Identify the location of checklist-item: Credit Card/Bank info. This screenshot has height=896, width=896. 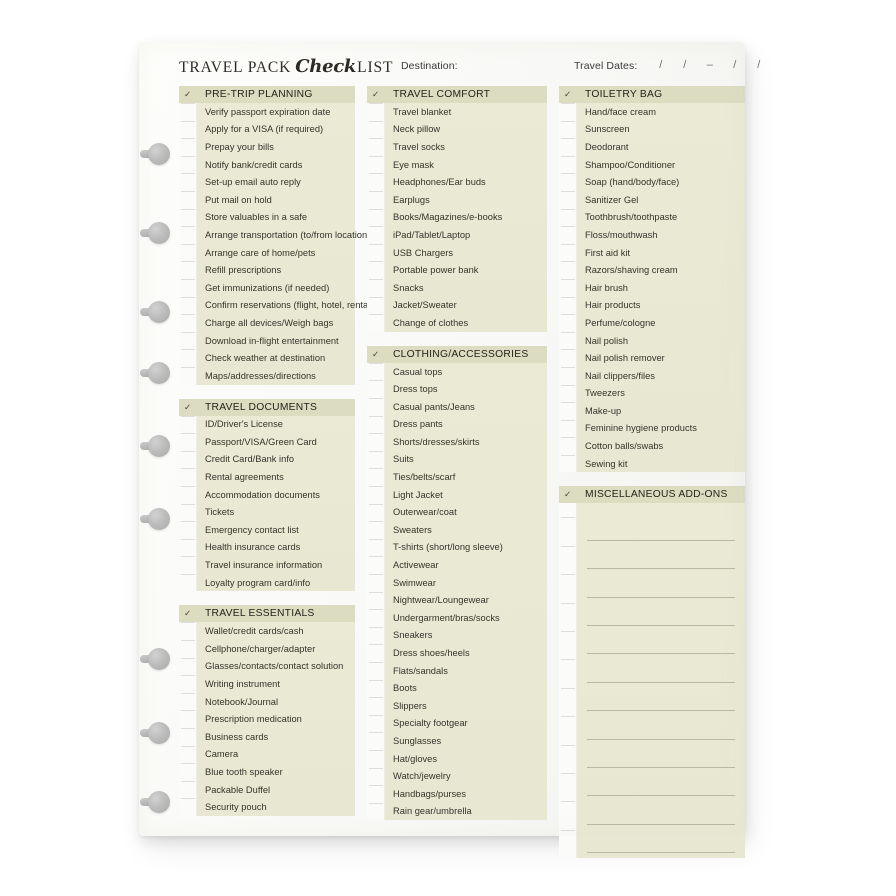
(275, 460).